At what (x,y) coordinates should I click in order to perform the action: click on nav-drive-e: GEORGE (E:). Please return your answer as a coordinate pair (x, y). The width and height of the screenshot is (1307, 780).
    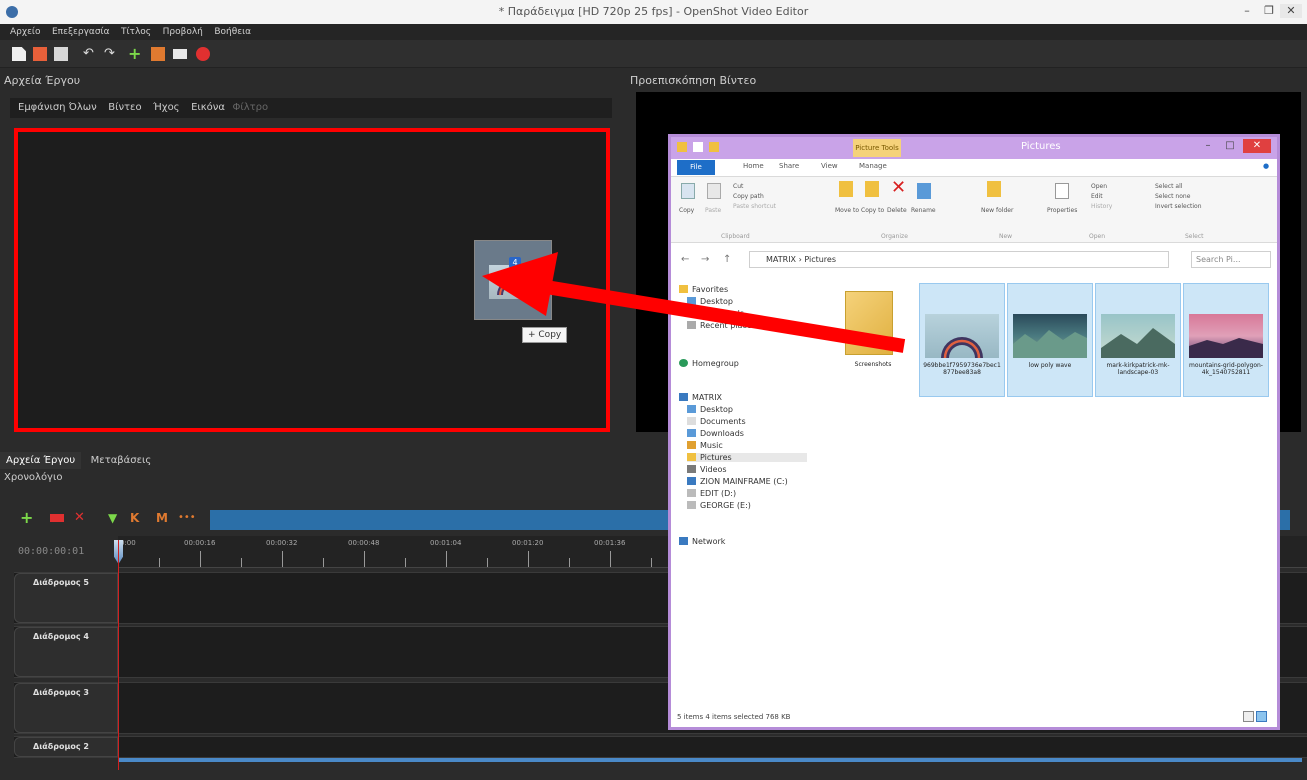
    Looking at the image, I should click on (719, 505).